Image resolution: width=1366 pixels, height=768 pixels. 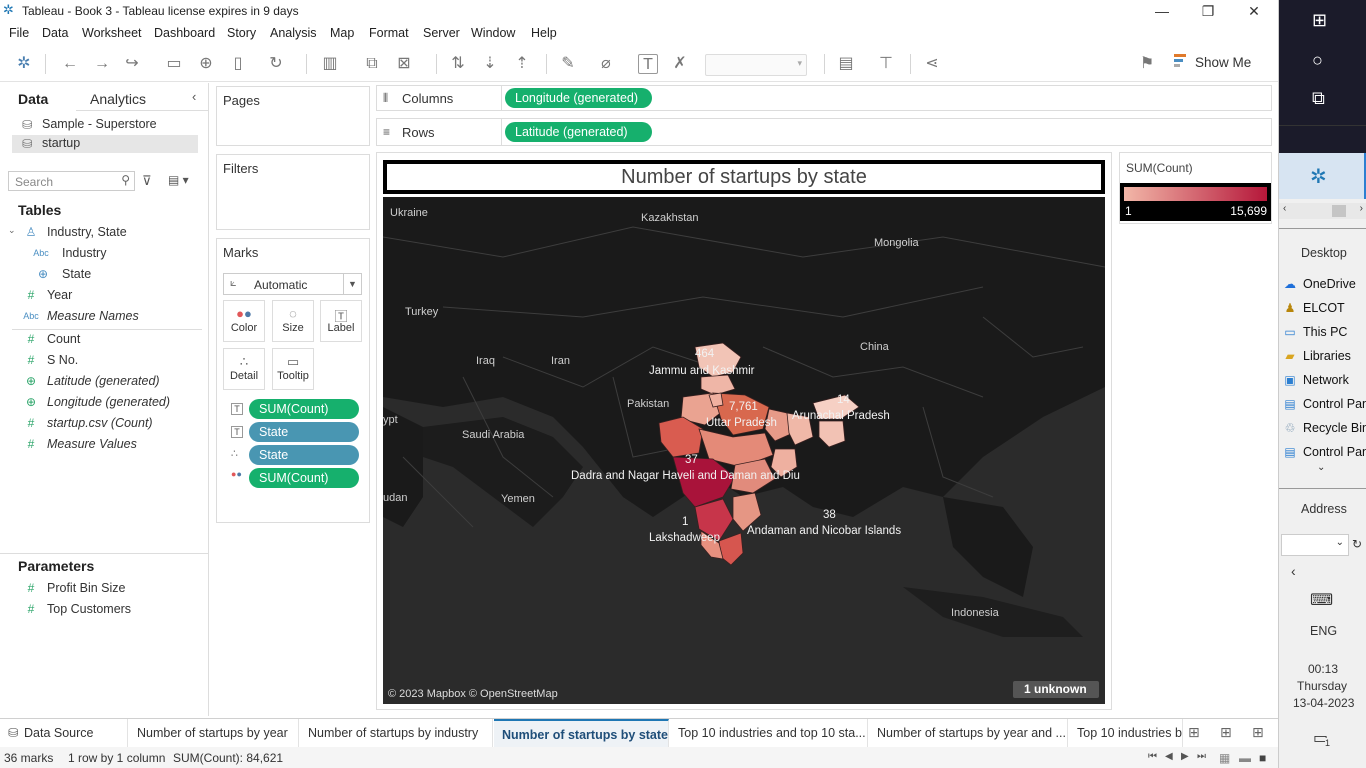 I want to click on field-startup-count: # startup.csv (Count), so click(x=102, y=424).